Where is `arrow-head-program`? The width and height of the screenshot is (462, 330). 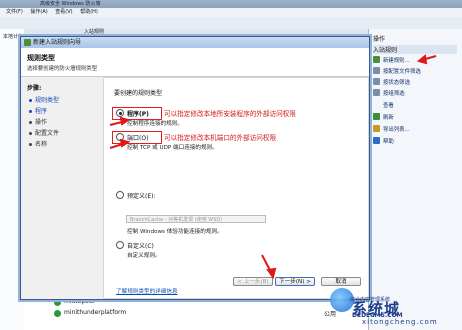
arrow-head-program is located at coordinates (125, 121).